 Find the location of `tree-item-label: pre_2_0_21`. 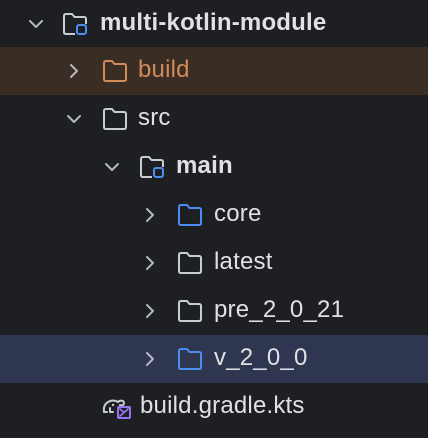

tree-item-label: pre_2_0_21 is located at coordinates (279, 309).